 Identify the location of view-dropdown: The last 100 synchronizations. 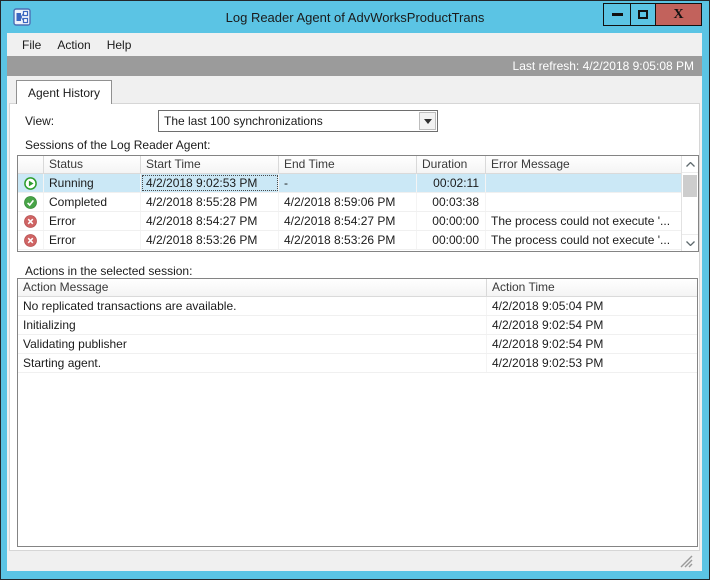
(298, 121).